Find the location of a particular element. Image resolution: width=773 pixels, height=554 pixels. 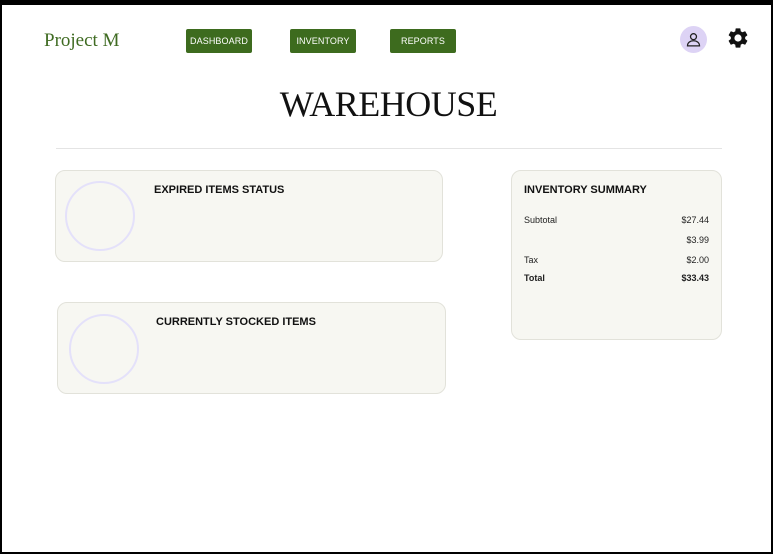

header-divider is located at coordinates (389, 148).